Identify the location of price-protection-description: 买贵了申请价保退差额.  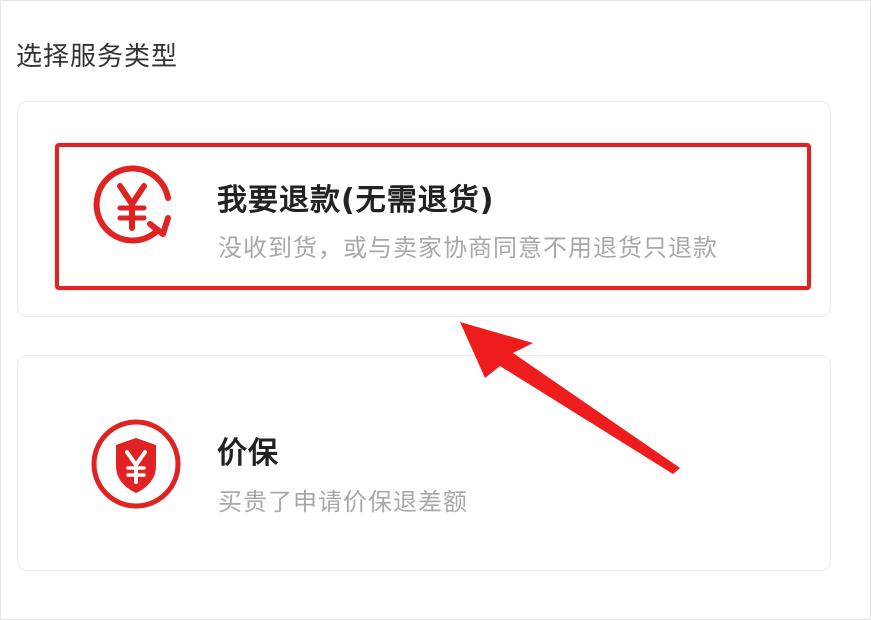
(343, 502).